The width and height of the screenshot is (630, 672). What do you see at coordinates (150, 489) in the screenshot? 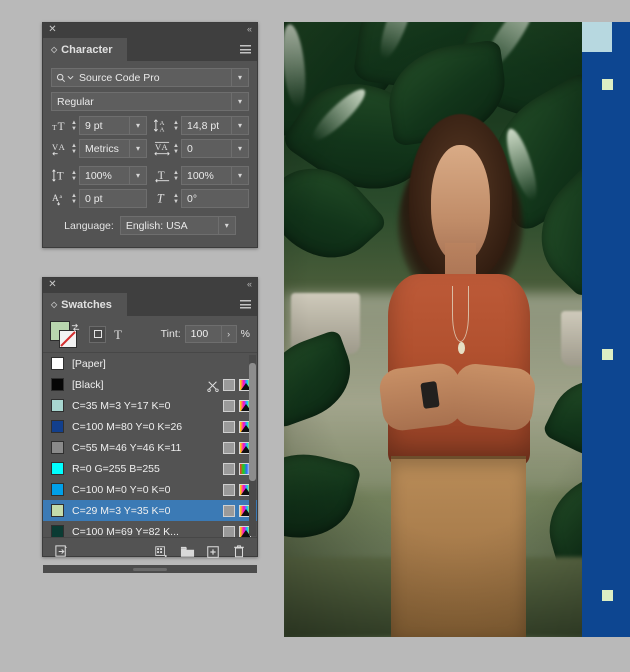
I see `swatch-row: C=100 M=0 Y=0 K=0` at bounding box center [150, 489].